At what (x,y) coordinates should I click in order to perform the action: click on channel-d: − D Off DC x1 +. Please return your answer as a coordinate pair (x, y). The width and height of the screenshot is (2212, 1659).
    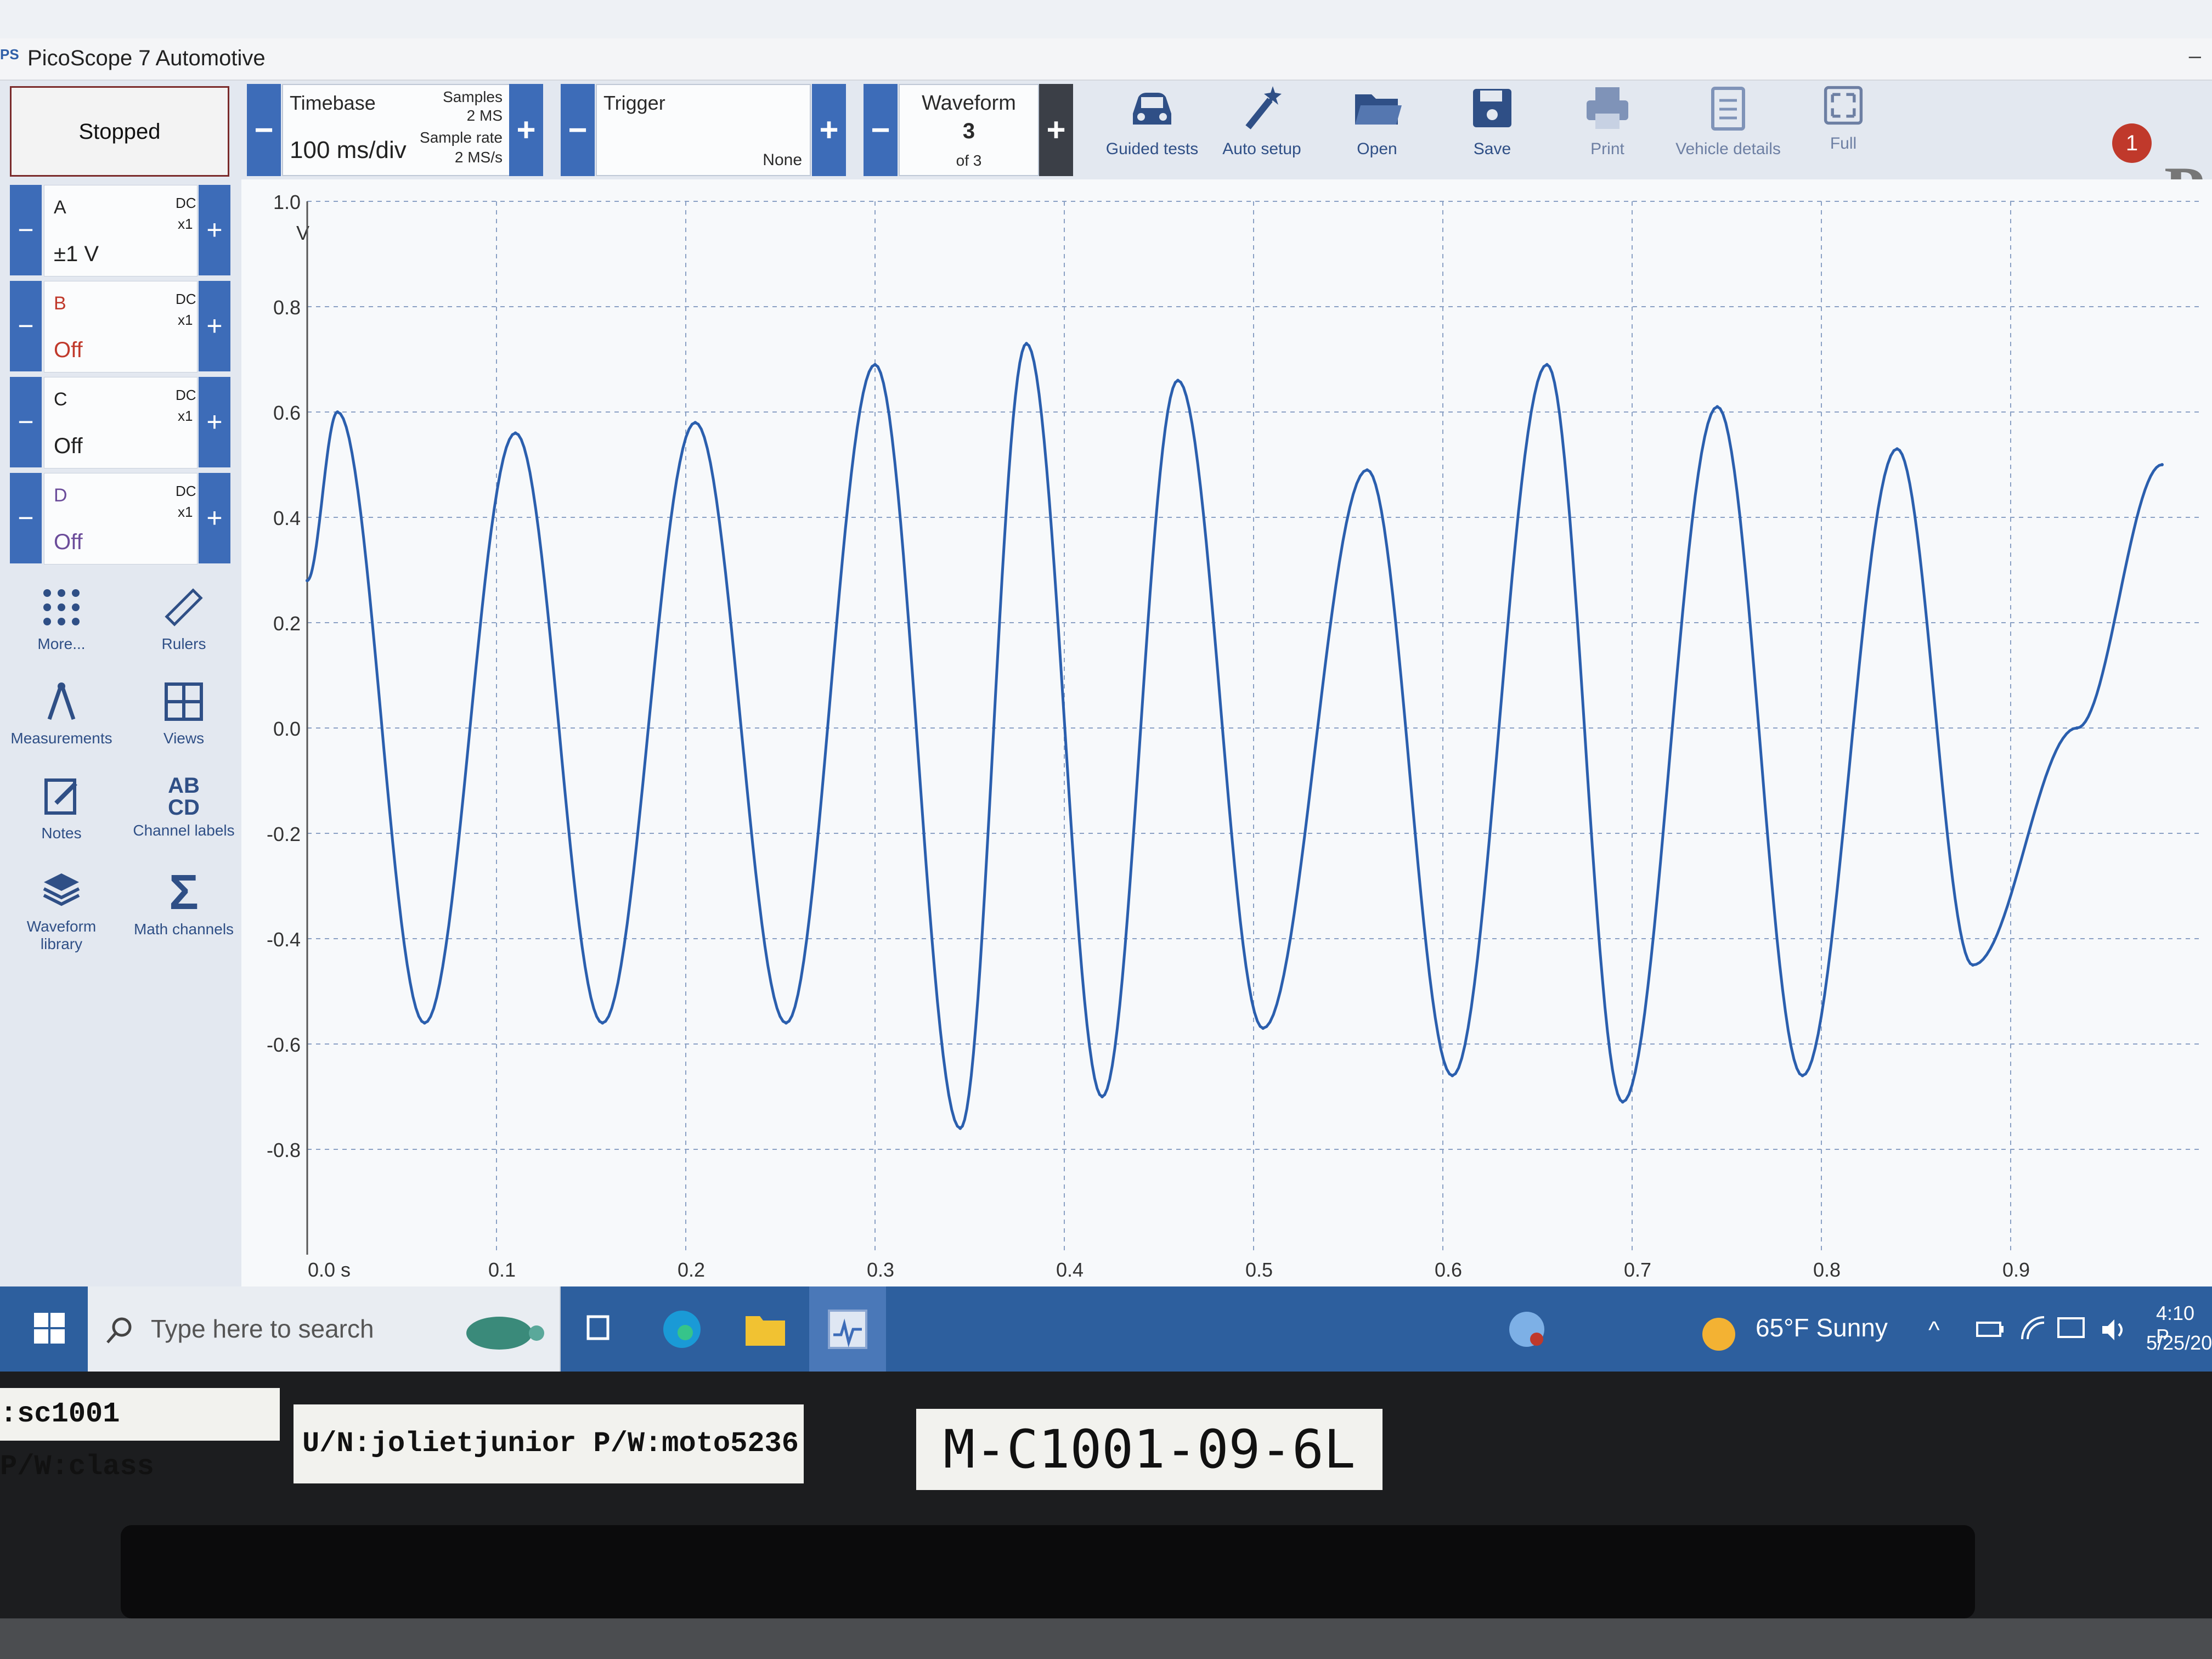
    Looking at the image, I should click on (120, 519).